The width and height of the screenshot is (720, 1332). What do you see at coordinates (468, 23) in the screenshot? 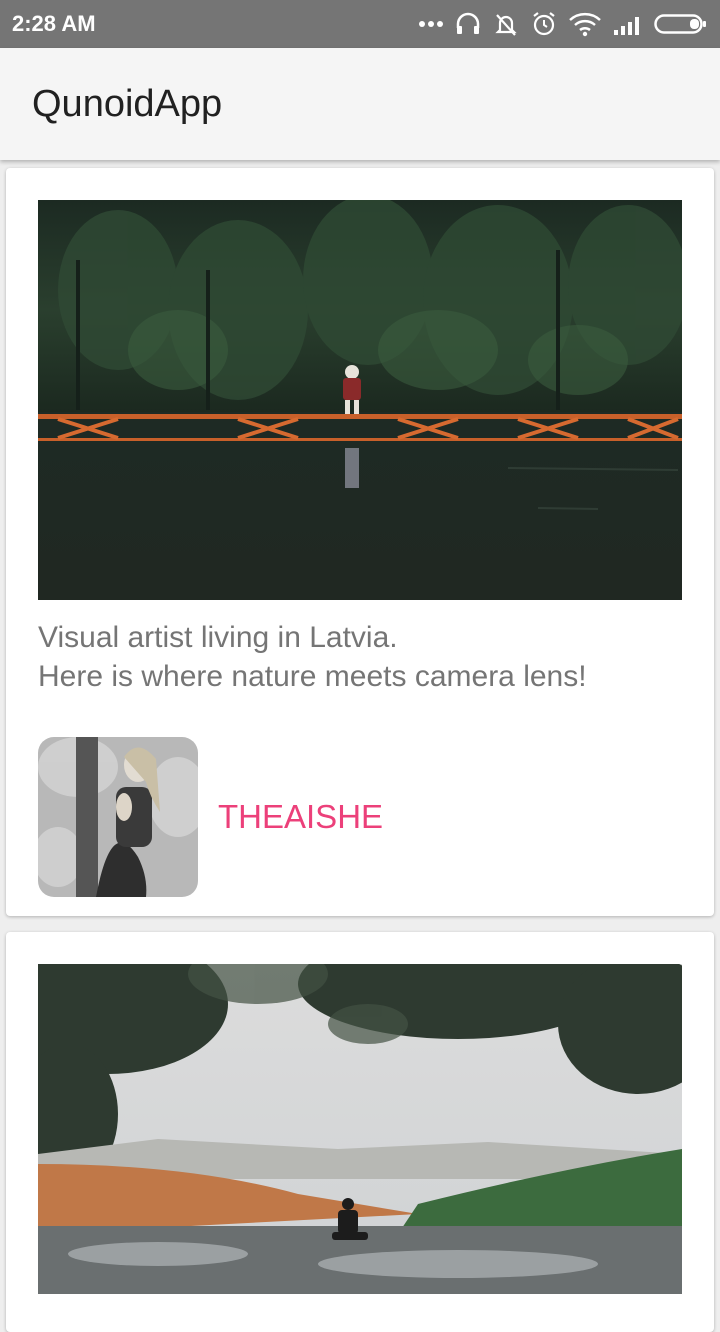
I see `headset-icon` at bounding box center [468, 23].